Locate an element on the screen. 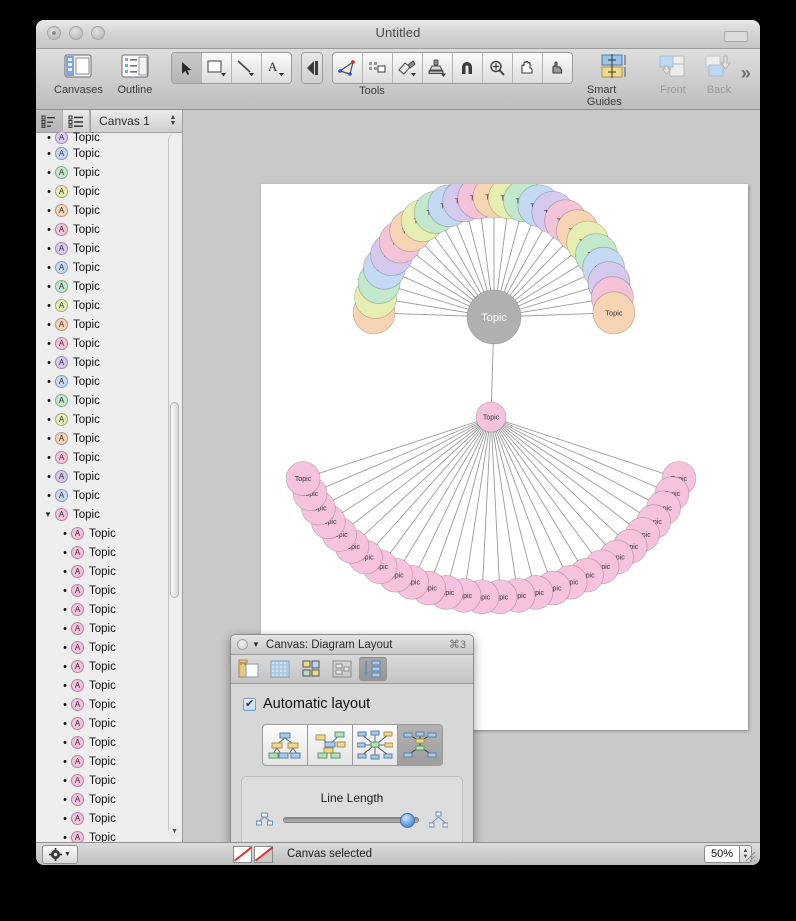  pen-tool-icon is located at coordinates (348, 68).